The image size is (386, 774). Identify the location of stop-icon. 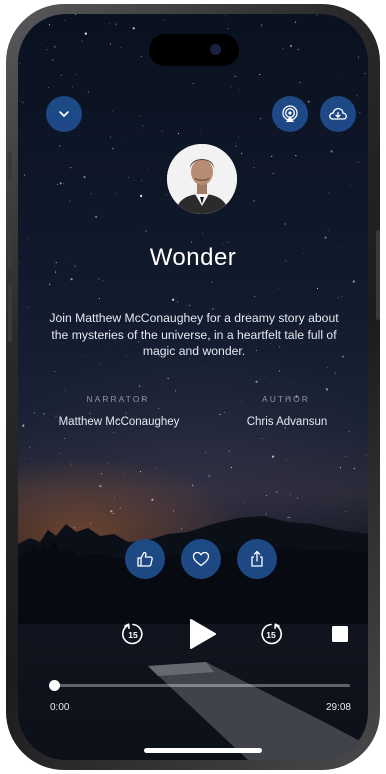
(340, 634).